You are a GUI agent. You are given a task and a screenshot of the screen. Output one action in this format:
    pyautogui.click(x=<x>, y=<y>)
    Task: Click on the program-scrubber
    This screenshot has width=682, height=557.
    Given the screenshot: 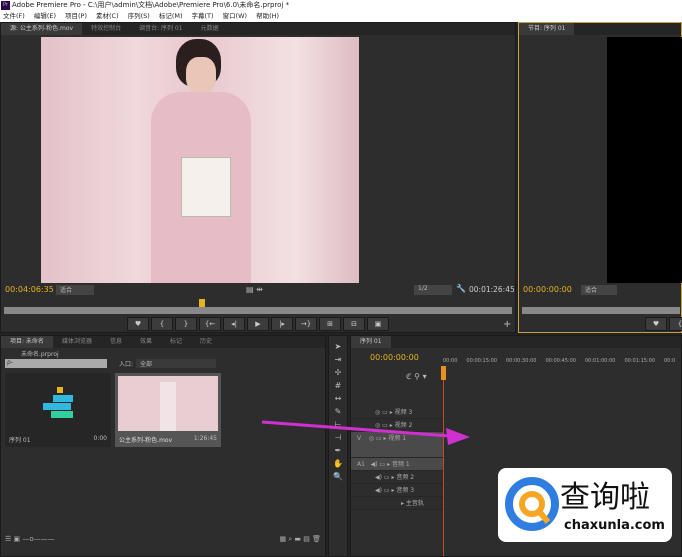 What is the action you would take?
    pyautogui.click(x=601, y=310)
    